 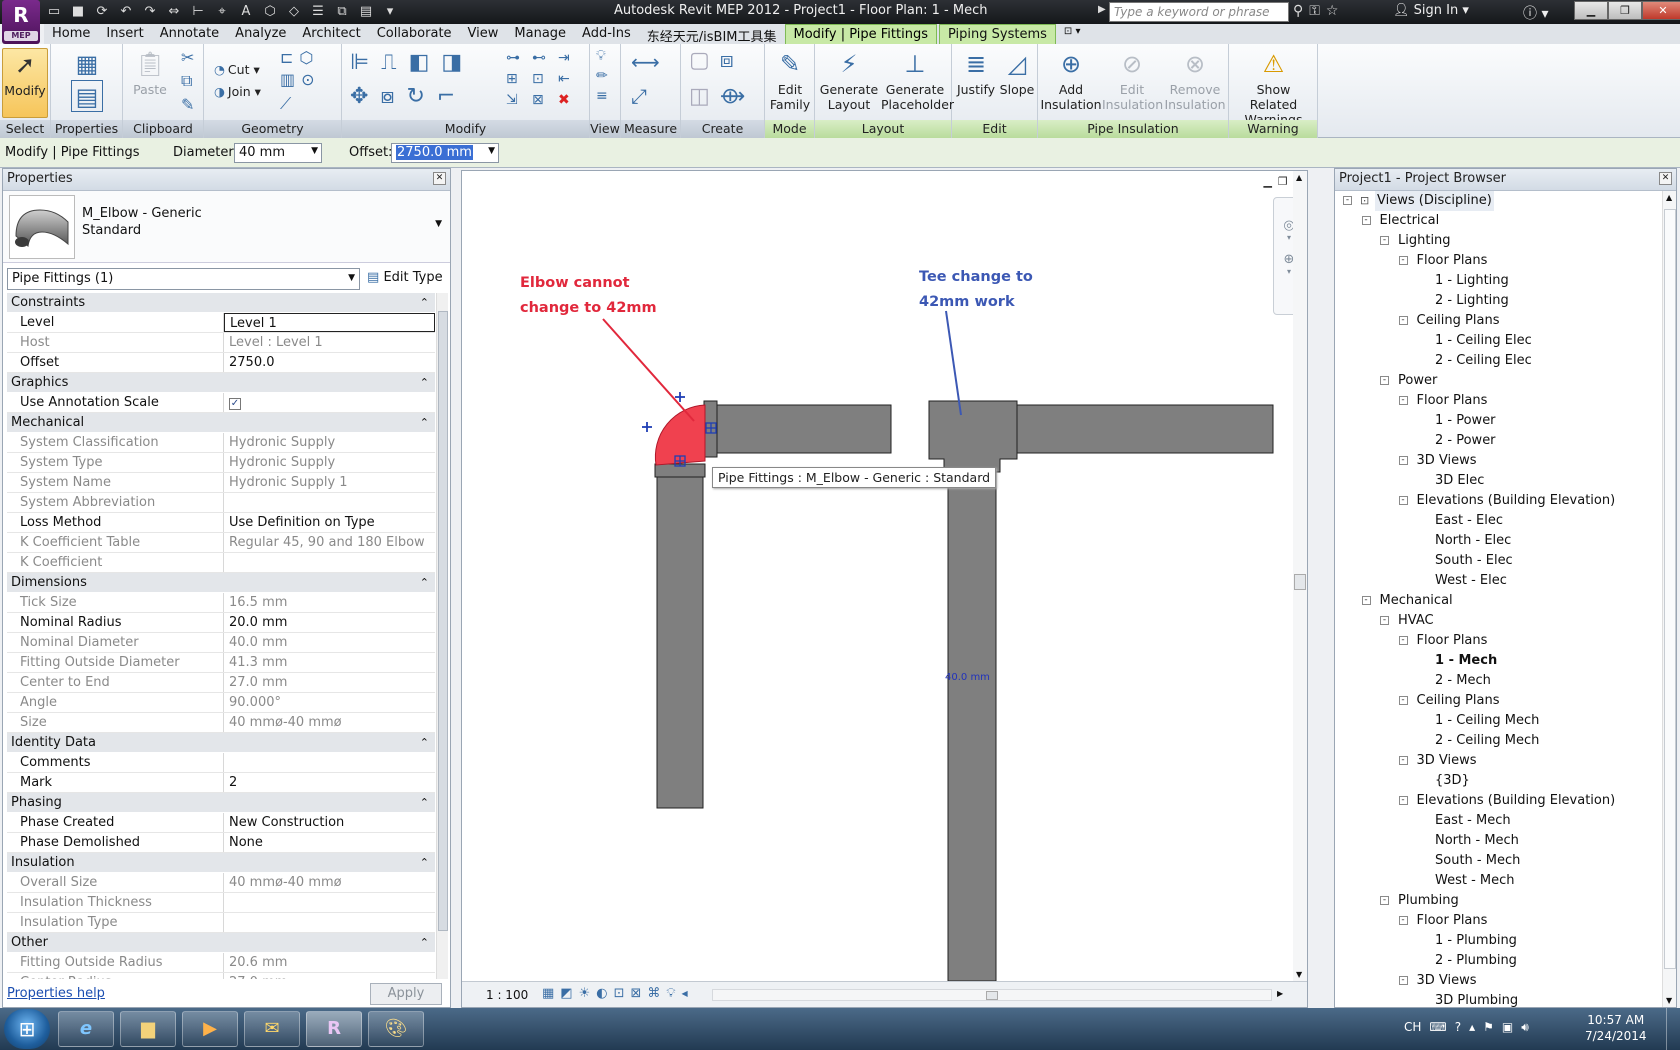 I want to click on sync-icon: ⟳, so click(x=102, y=12).